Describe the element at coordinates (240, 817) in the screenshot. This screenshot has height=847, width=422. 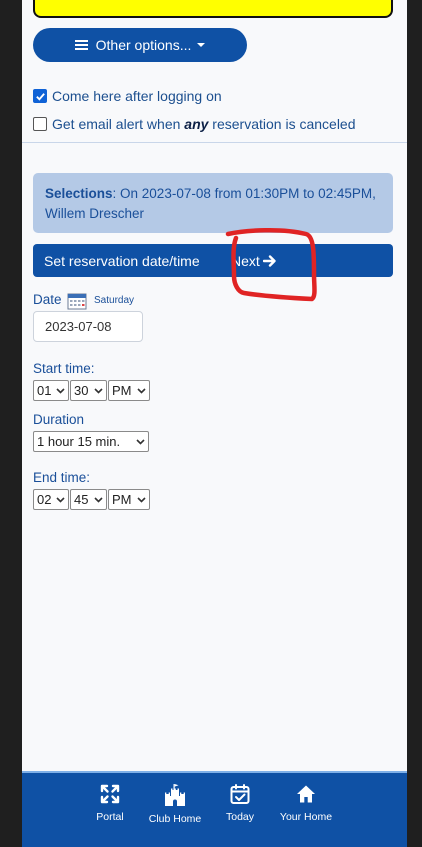
I see `nav-today-label: Today` at that location.